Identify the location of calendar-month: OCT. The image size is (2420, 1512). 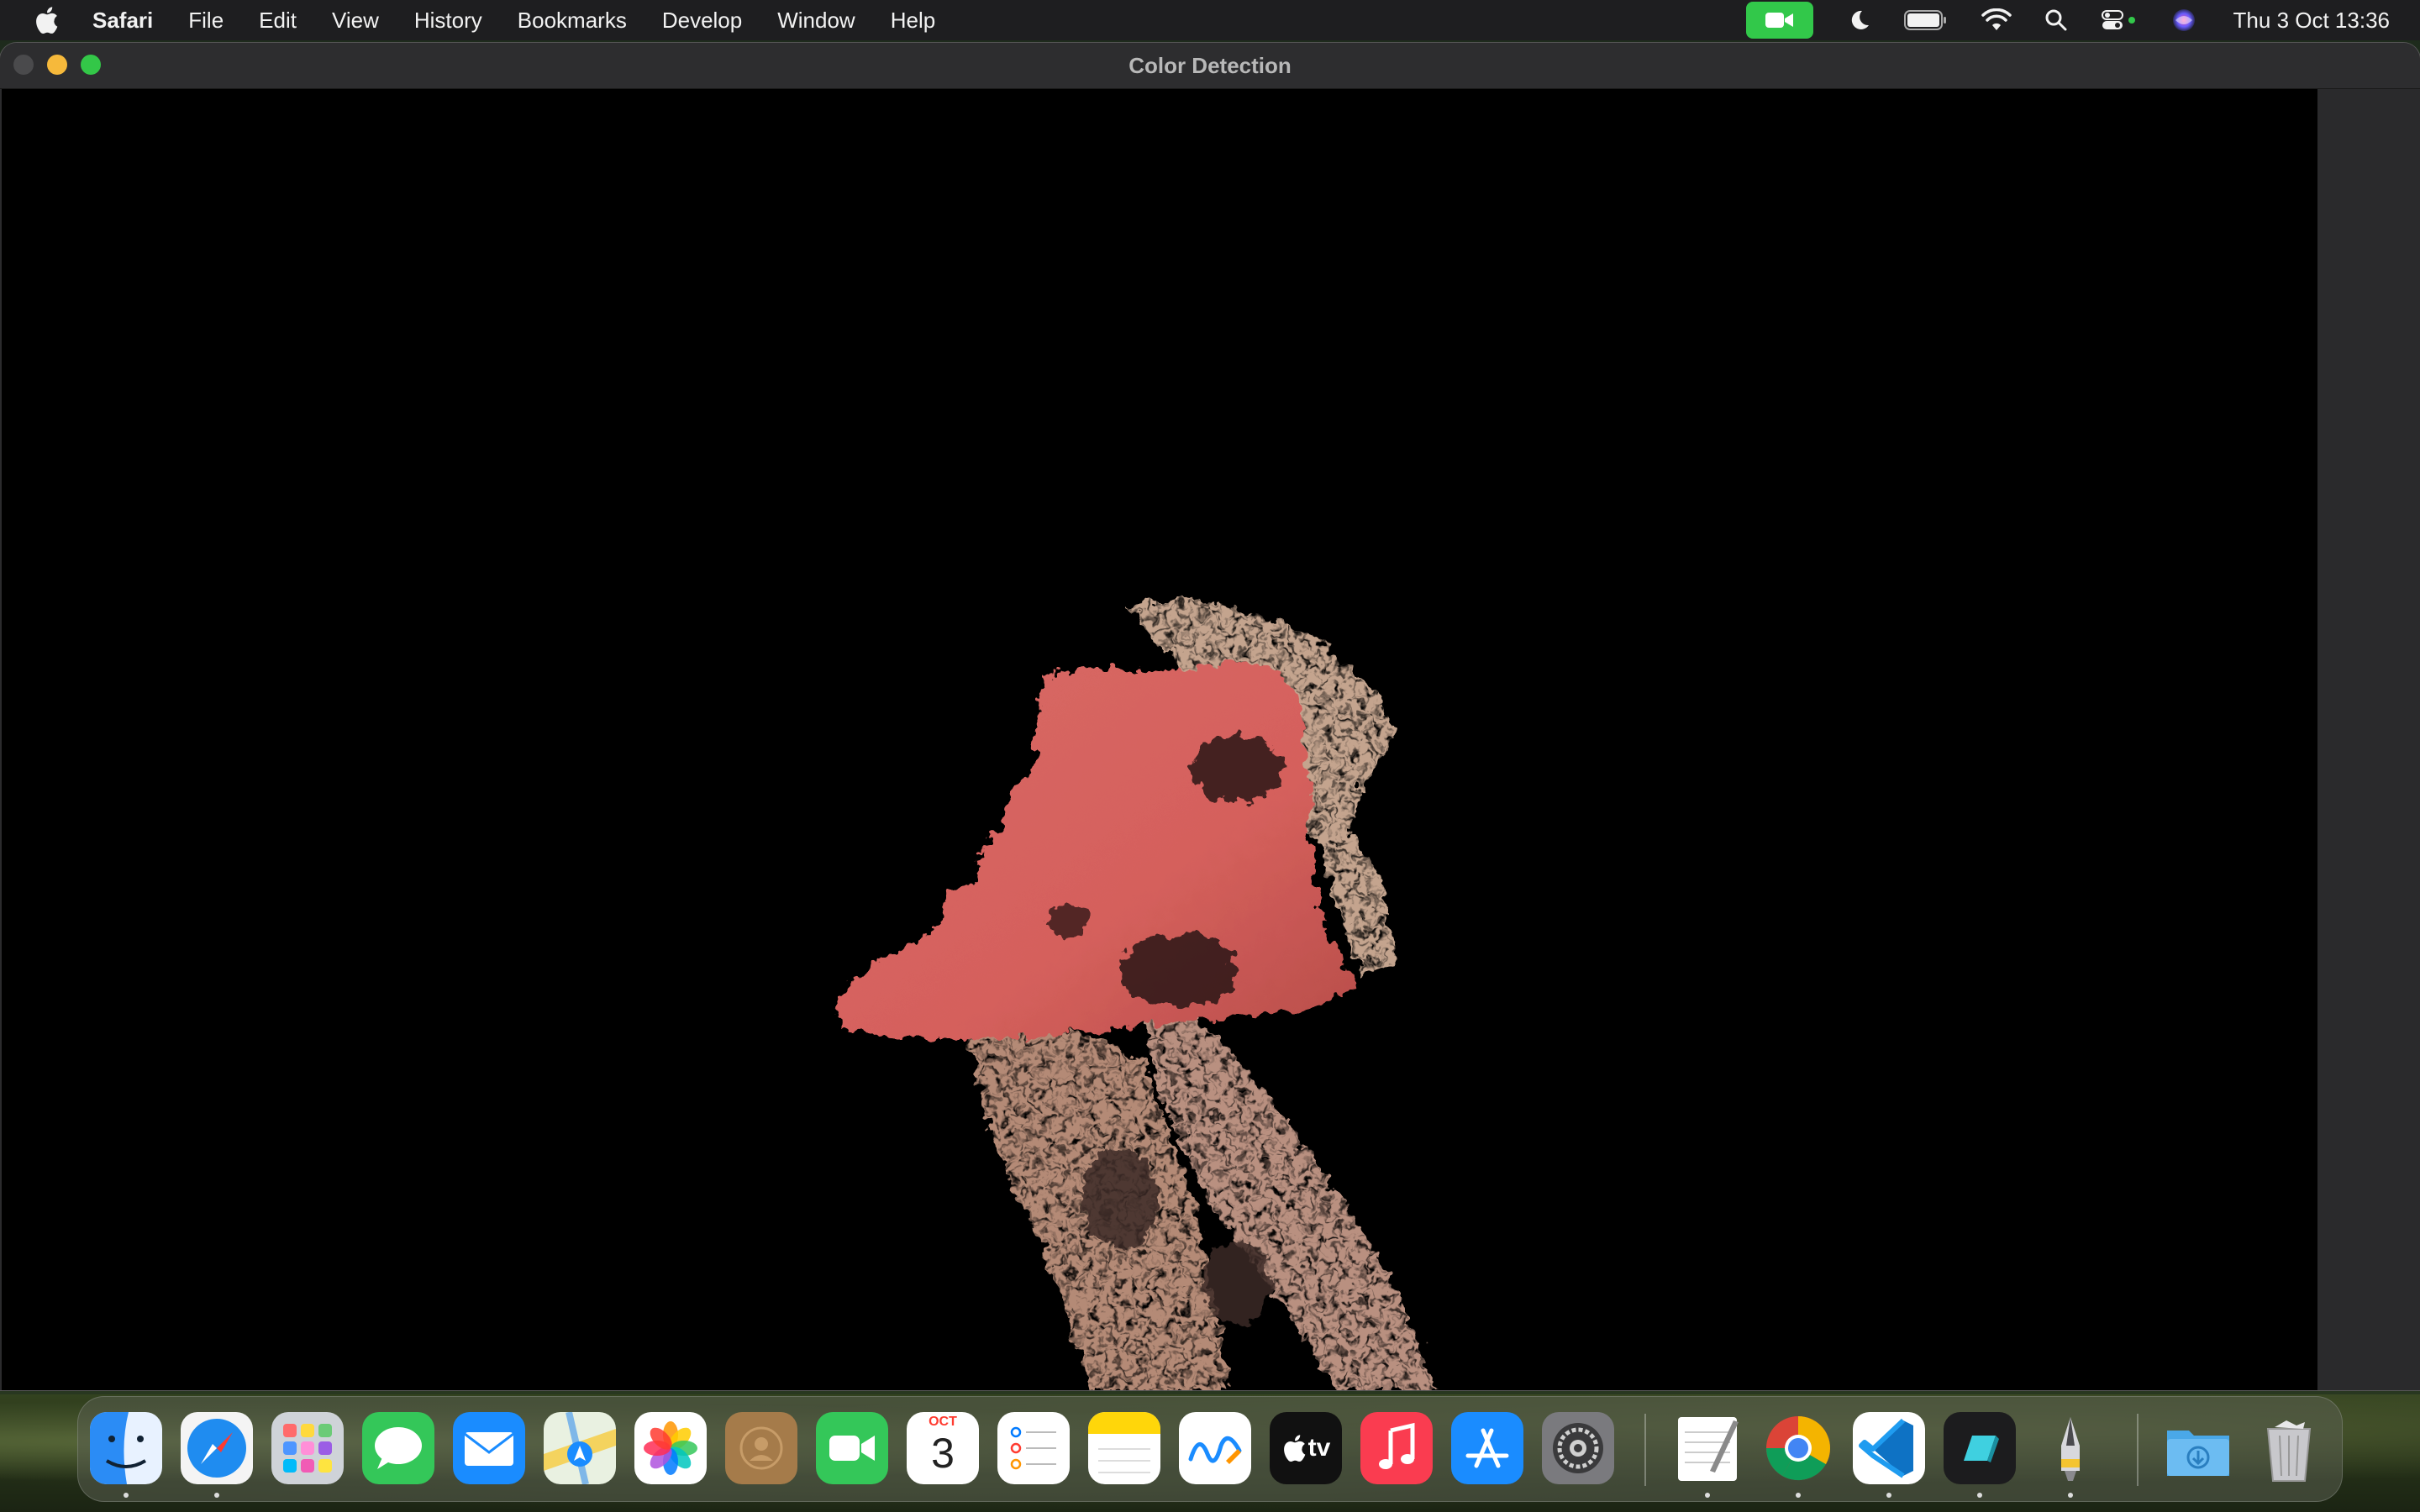
(943, 1422).